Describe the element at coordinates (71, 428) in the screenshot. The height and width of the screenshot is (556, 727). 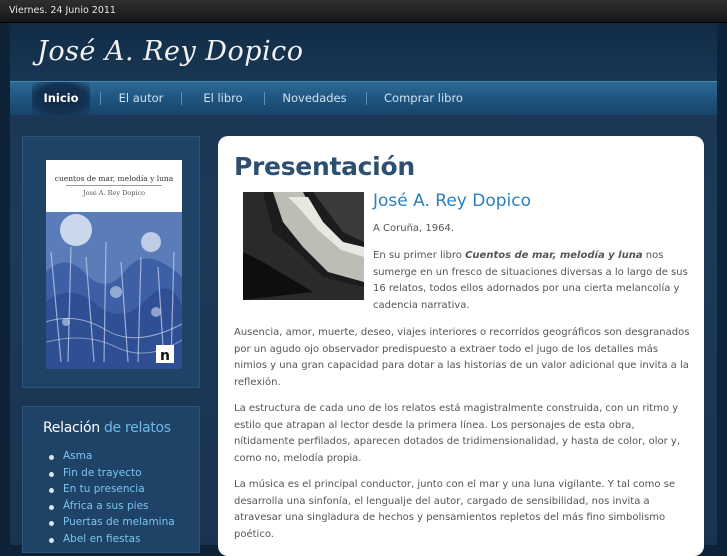
I see `relatos-heading-white: Relación` at that location.